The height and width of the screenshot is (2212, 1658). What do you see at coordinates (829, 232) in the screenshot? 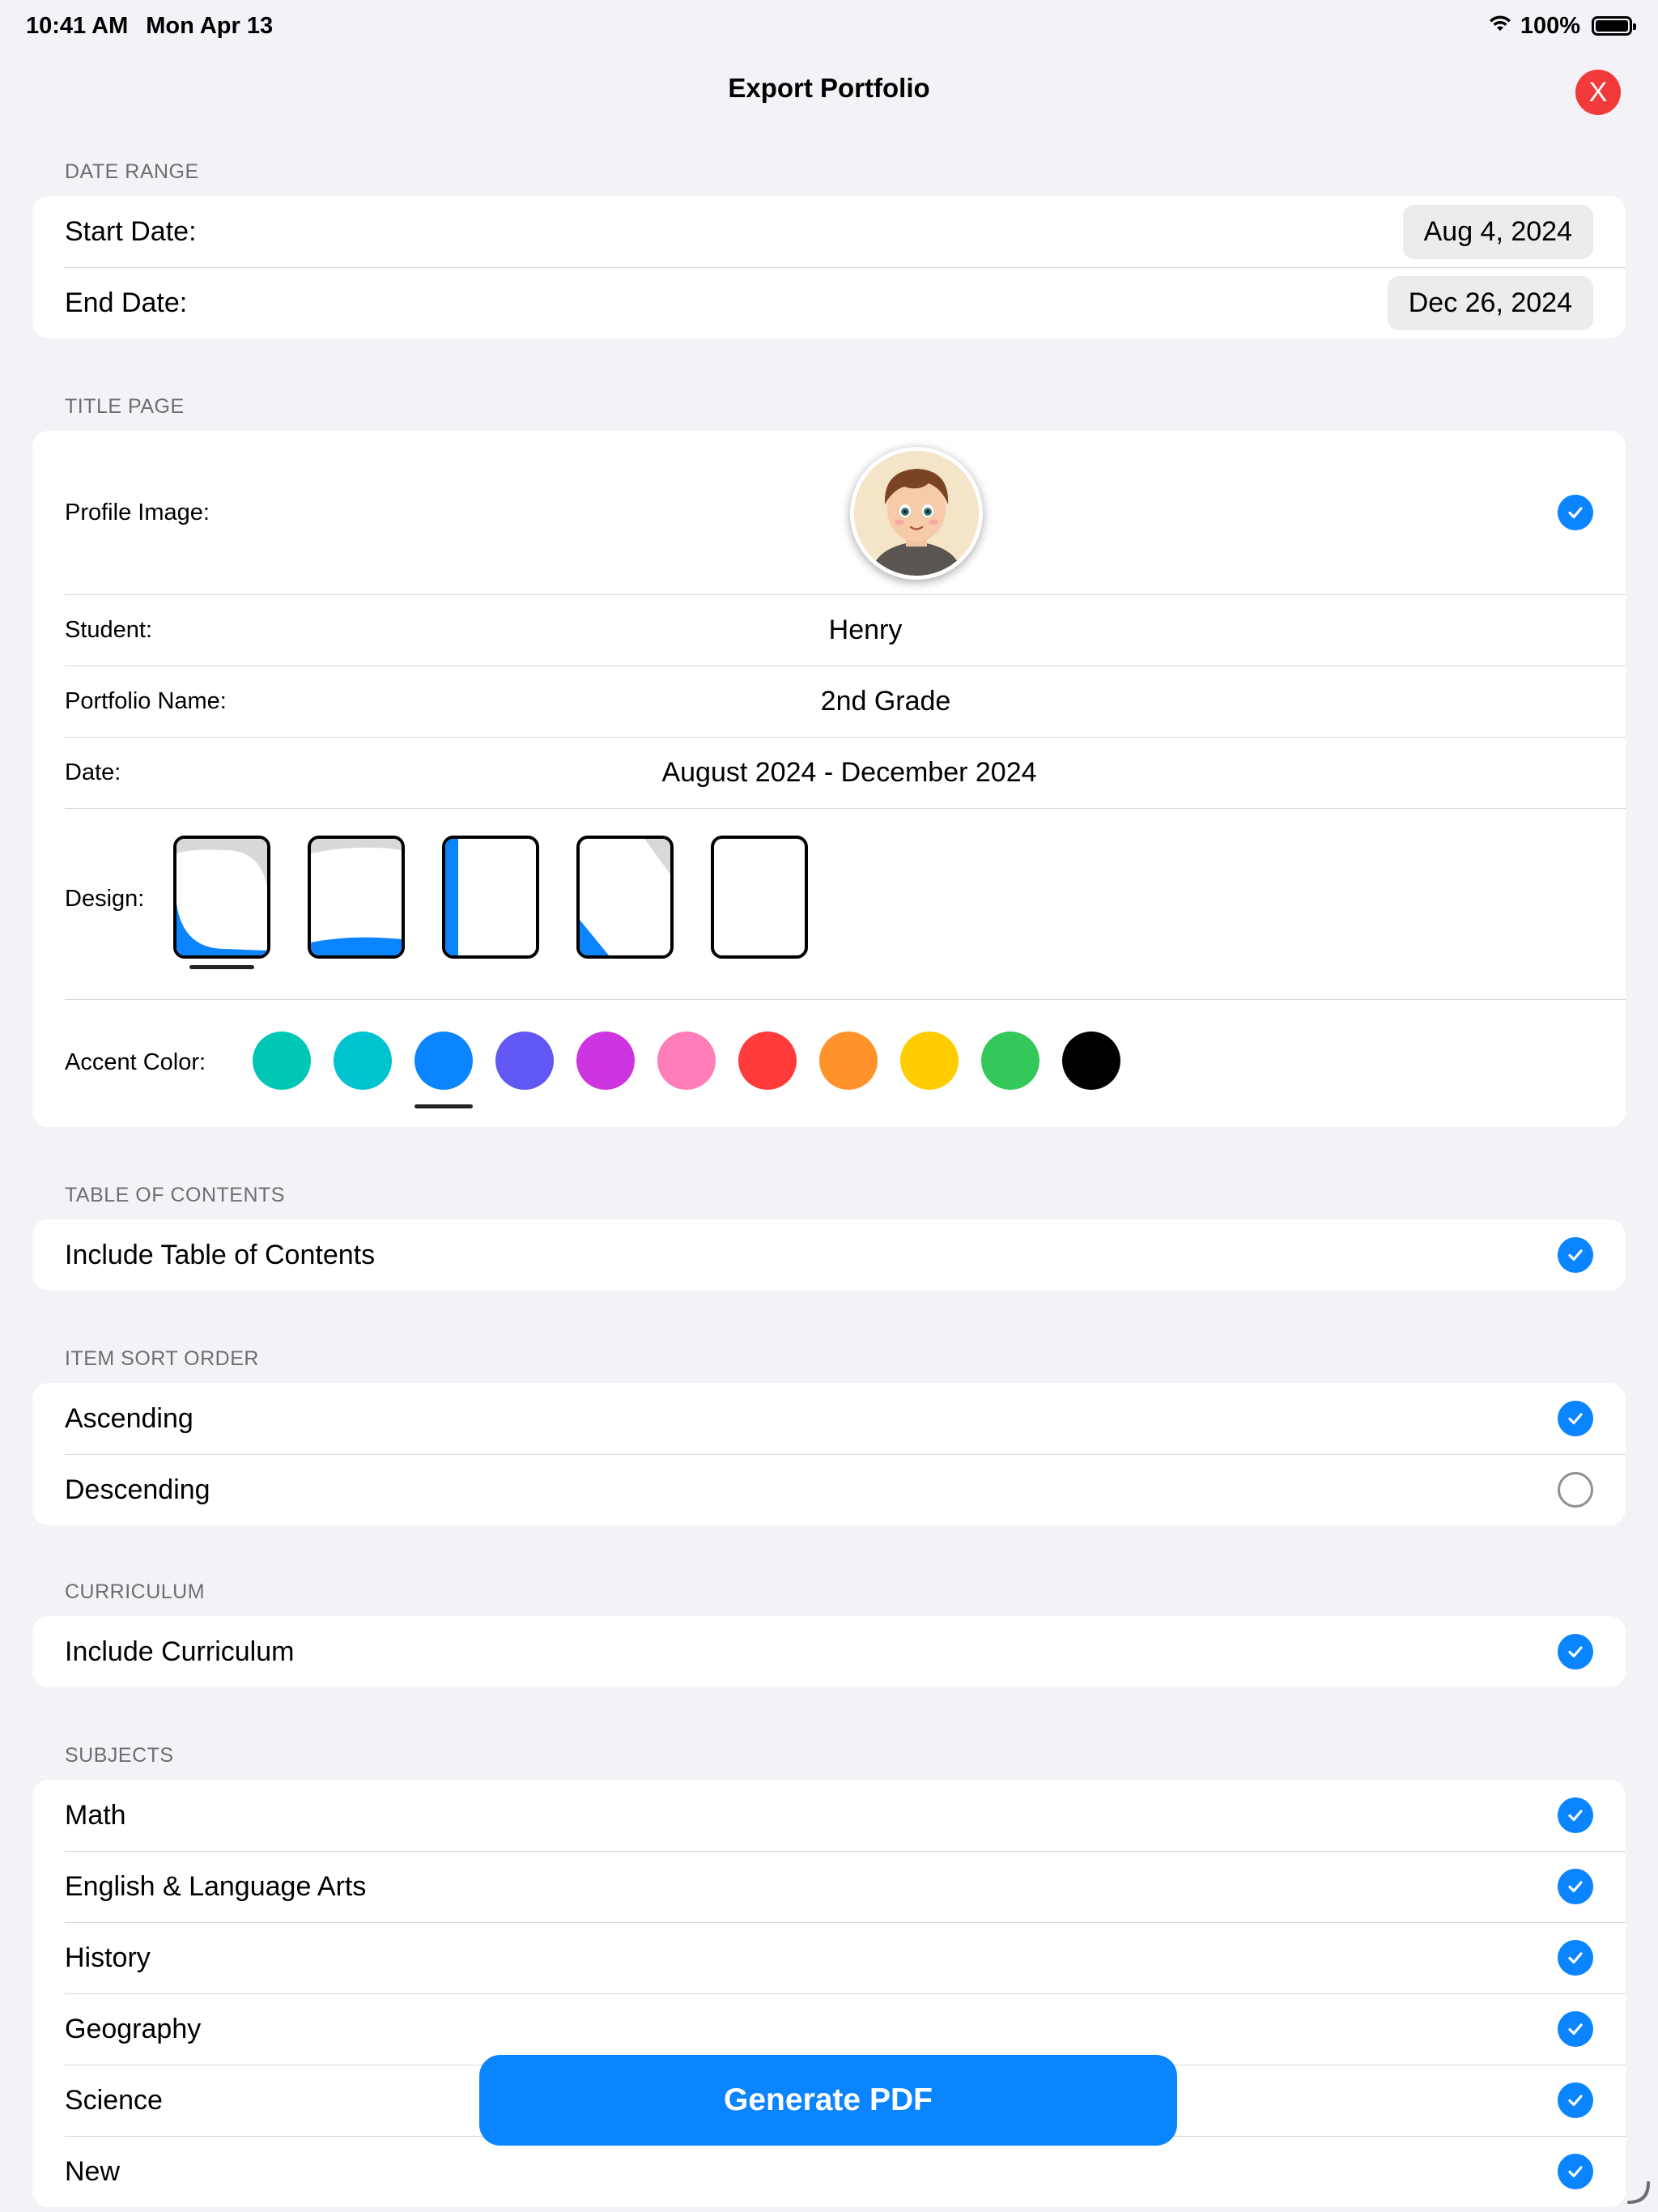
I see `start-date-row: Start Date: Aug 4, 2024` at bounding box center [829, 232].